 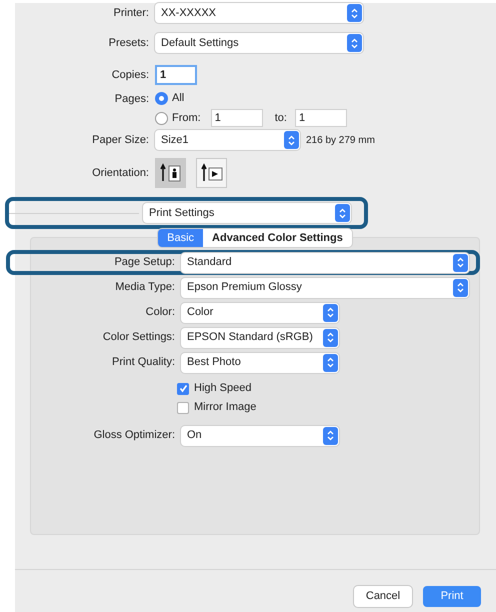 What do you see at coordinates (176, 75) in the screenshot?
I see `copies-field: 1` at bounding box center [176, 75].